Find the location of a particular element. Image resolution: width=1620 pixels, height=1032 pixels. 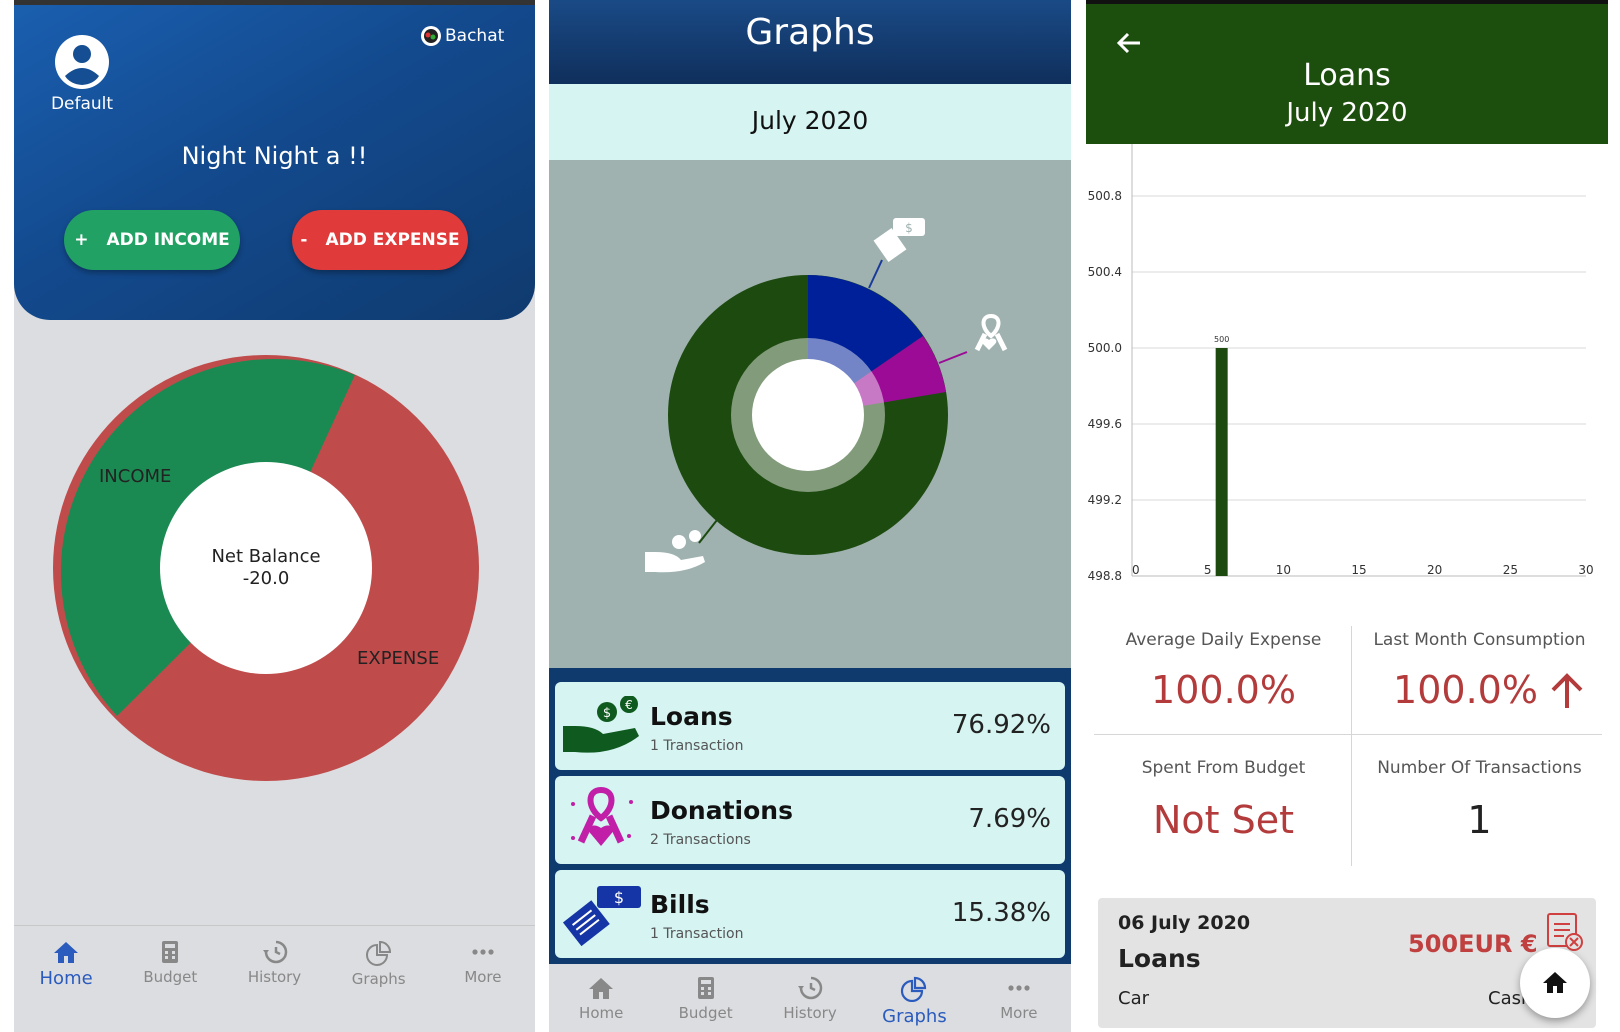

expense-label: EXPENSE is located at coordinates (398, 658).